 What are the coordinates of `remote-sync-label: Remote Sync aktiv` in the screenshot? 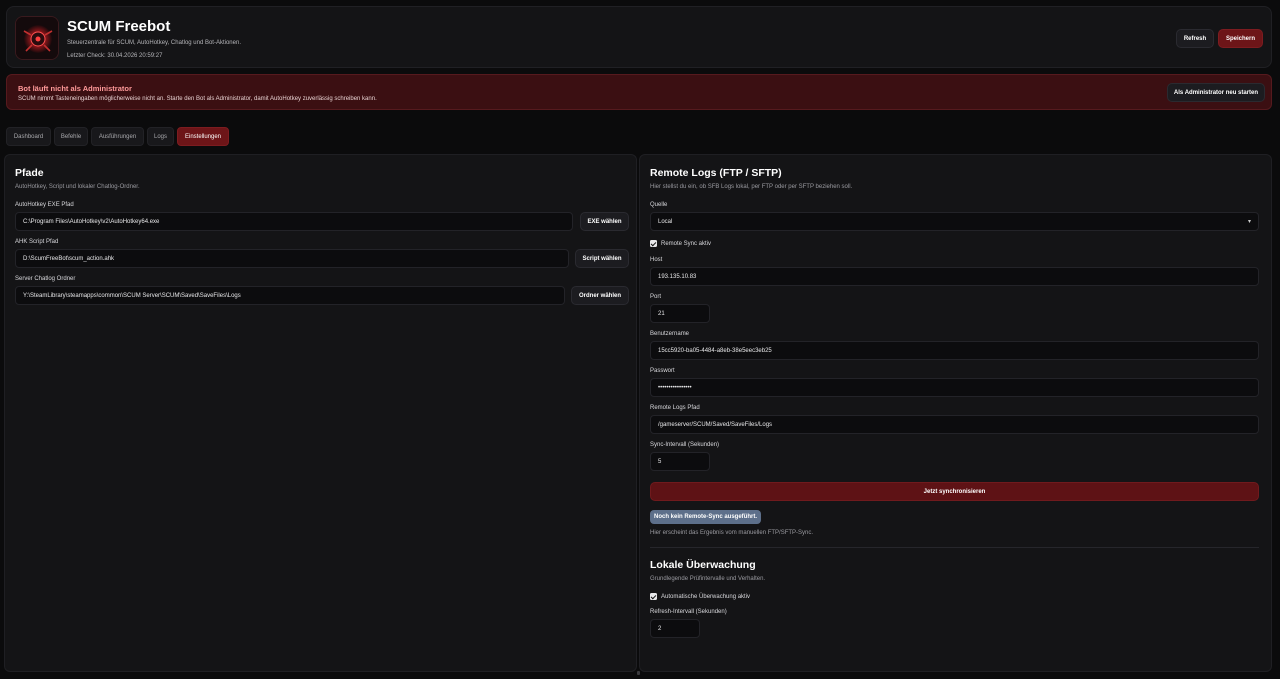 It's located at (686, 243).